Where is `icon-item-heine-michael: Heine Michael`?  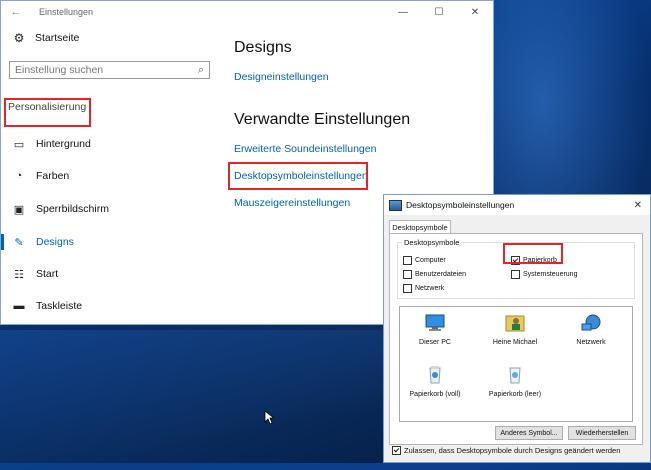
icon-item-heine-michael: Heine Michael is located at coordinates (515, 329).